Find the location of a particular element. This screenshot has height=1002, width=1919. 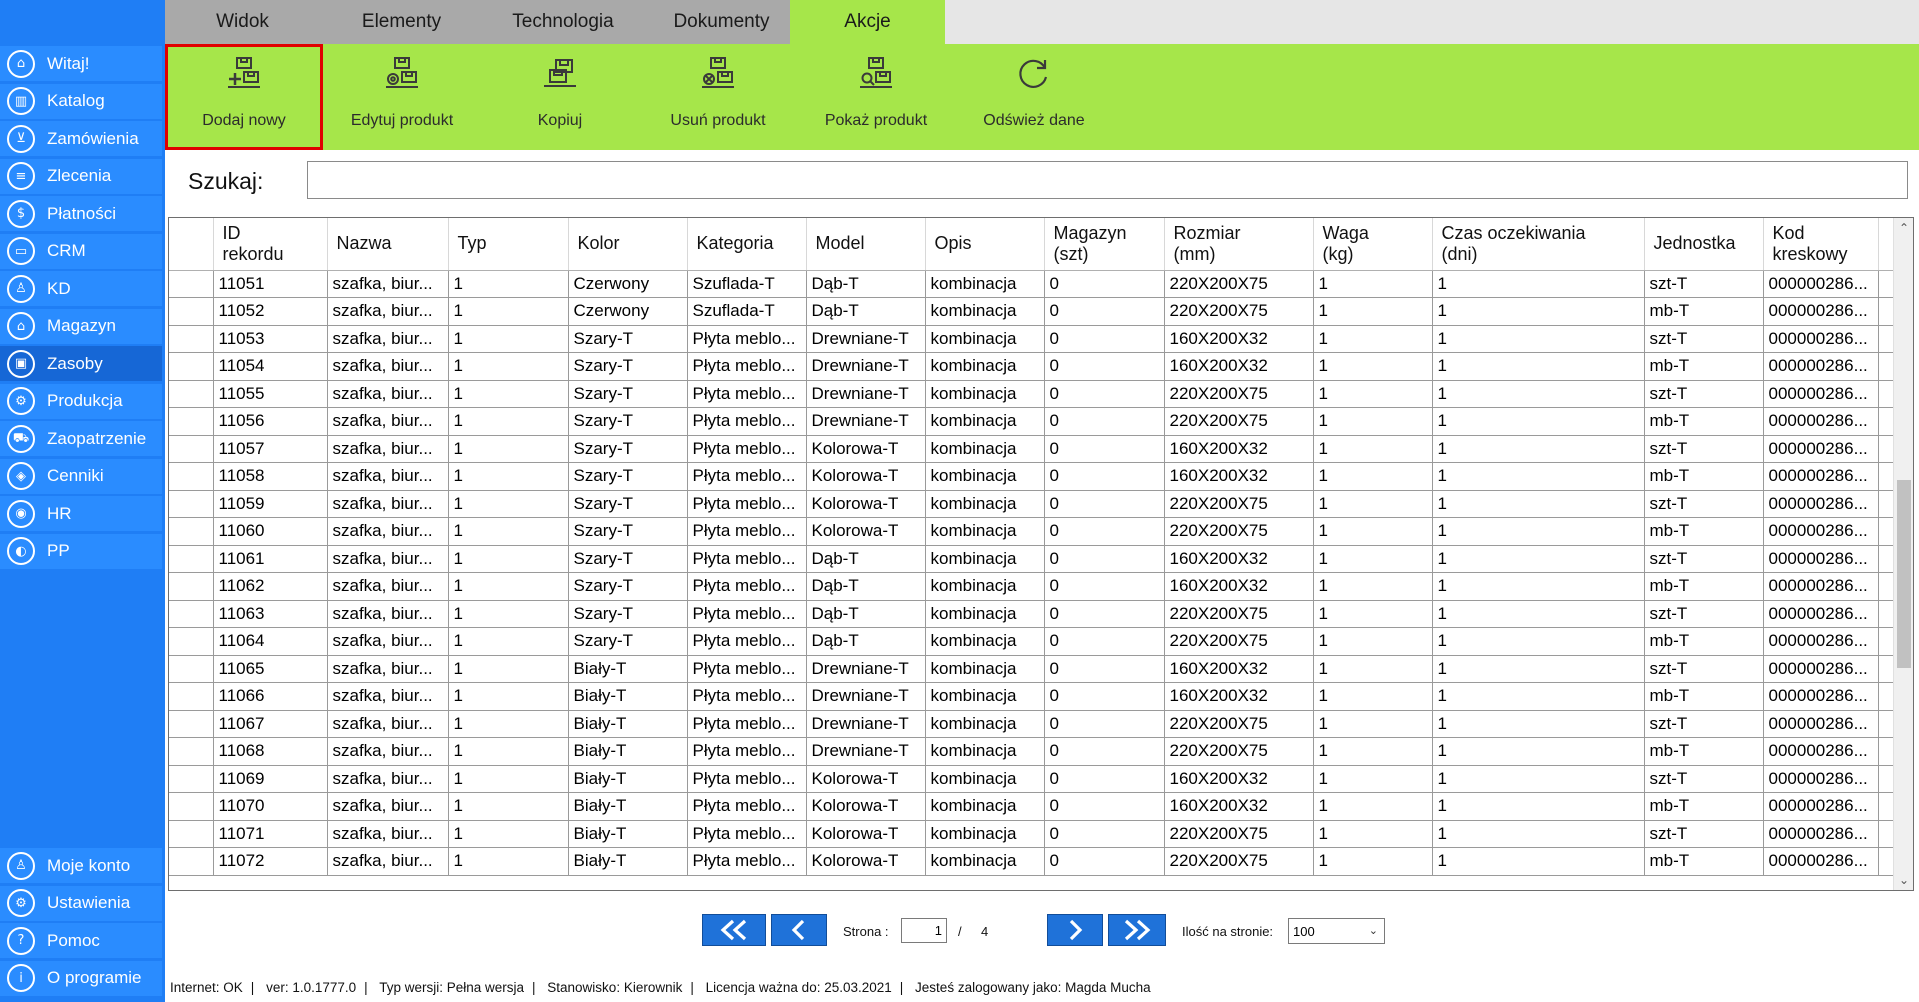

edit-product-button: Edytuj produkt is located at coordinates (402, 97).